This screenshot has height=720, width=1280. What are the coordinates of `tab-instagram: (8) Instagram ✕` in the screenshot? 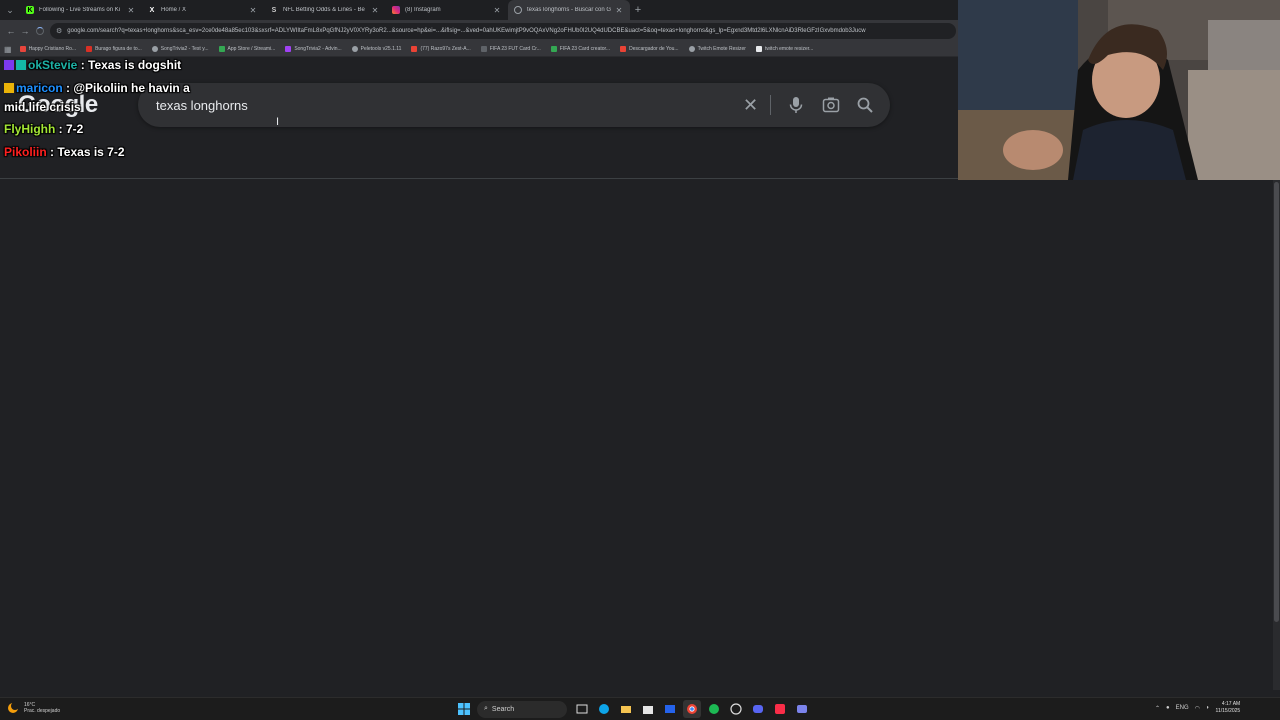 It's located at (447, 10).